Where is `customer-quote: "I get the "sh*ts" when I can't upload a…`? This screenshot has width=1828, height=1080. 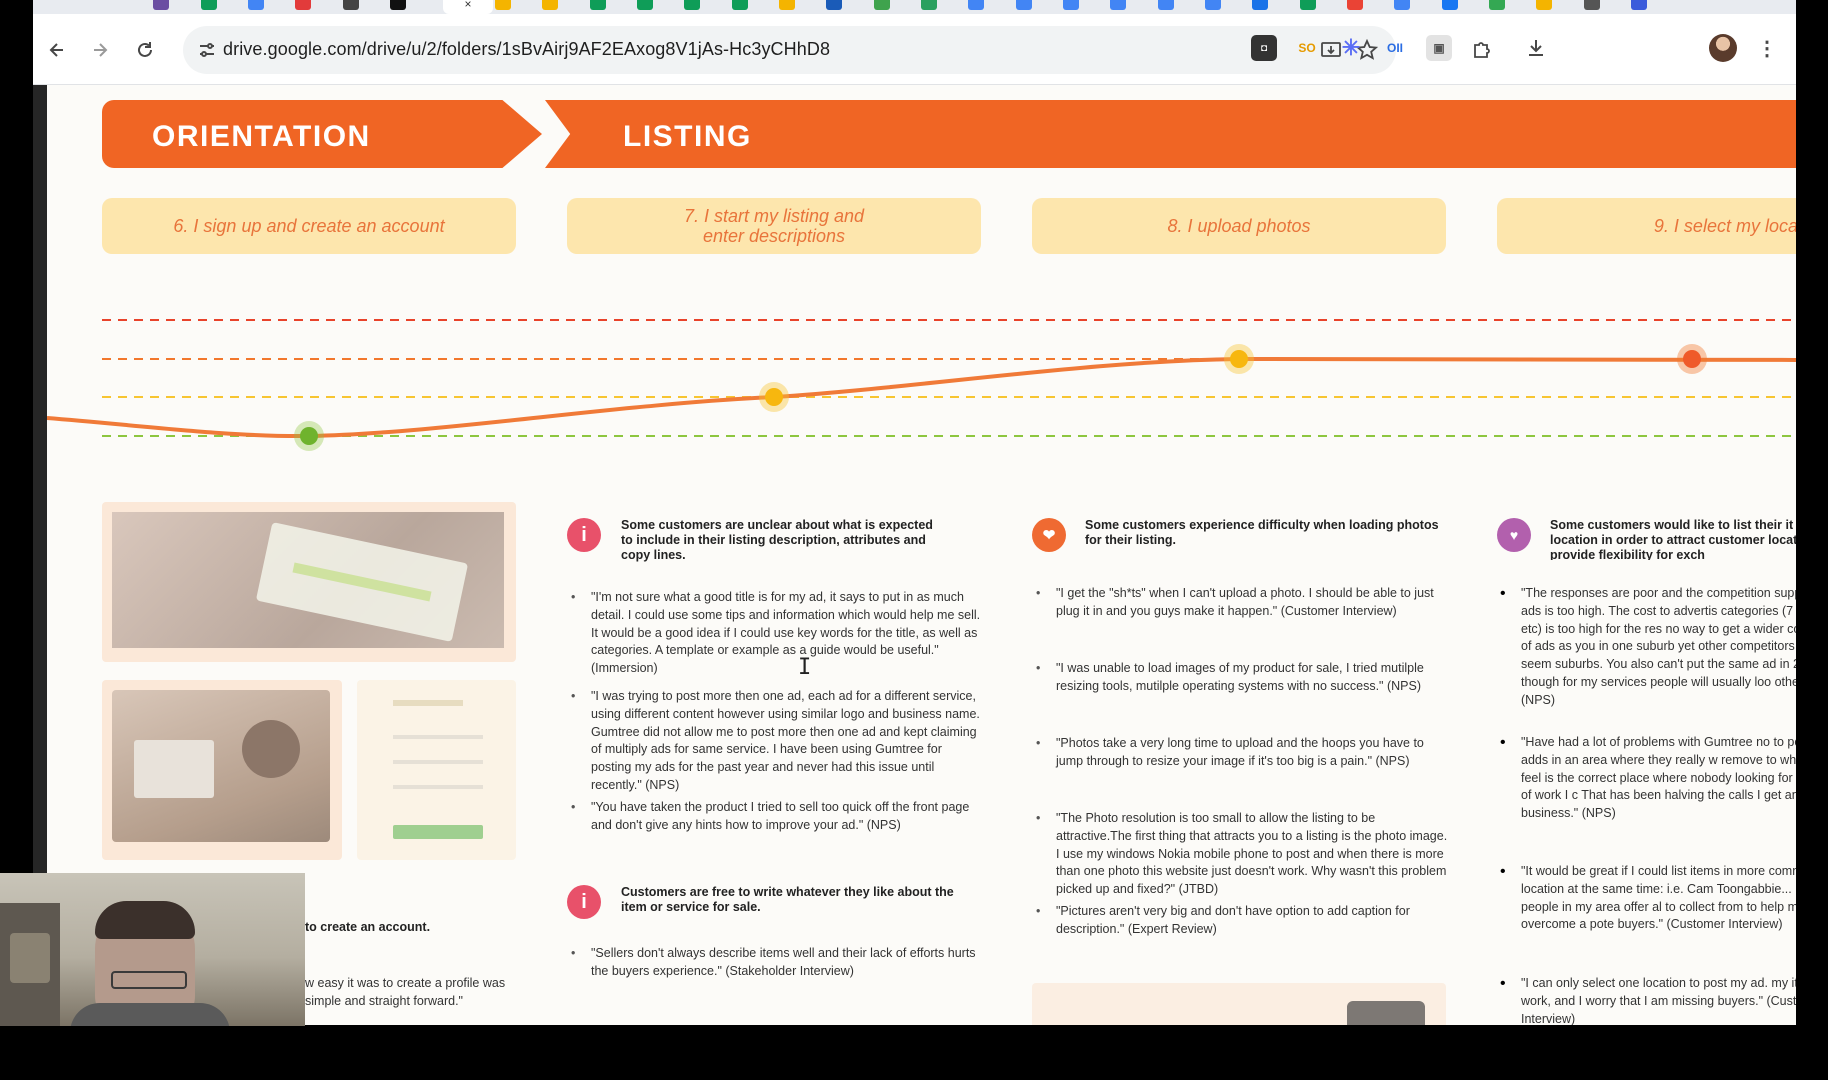
customer-quote: "I get the "sh*ts" when I can't upload a… is located at coordinates (1243, 603).